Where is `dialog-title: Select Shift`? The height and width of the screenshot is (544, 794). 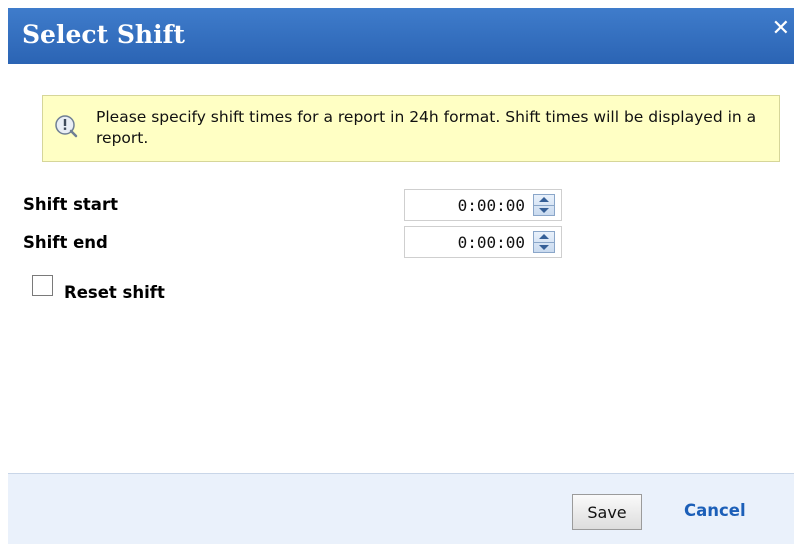 dialog-title: Select Shift is located at coordinates (103, 34).